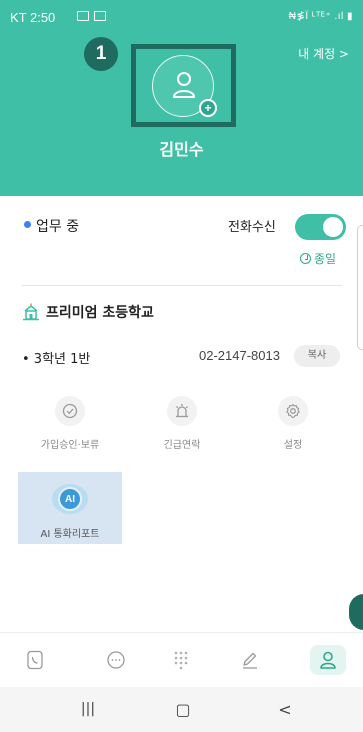 The image size is (363, 732). What do you see at coordinates (323, 53) in the screenshot?
I see `my-account-link: 내 계정 >` at bounding box center [323, 53].